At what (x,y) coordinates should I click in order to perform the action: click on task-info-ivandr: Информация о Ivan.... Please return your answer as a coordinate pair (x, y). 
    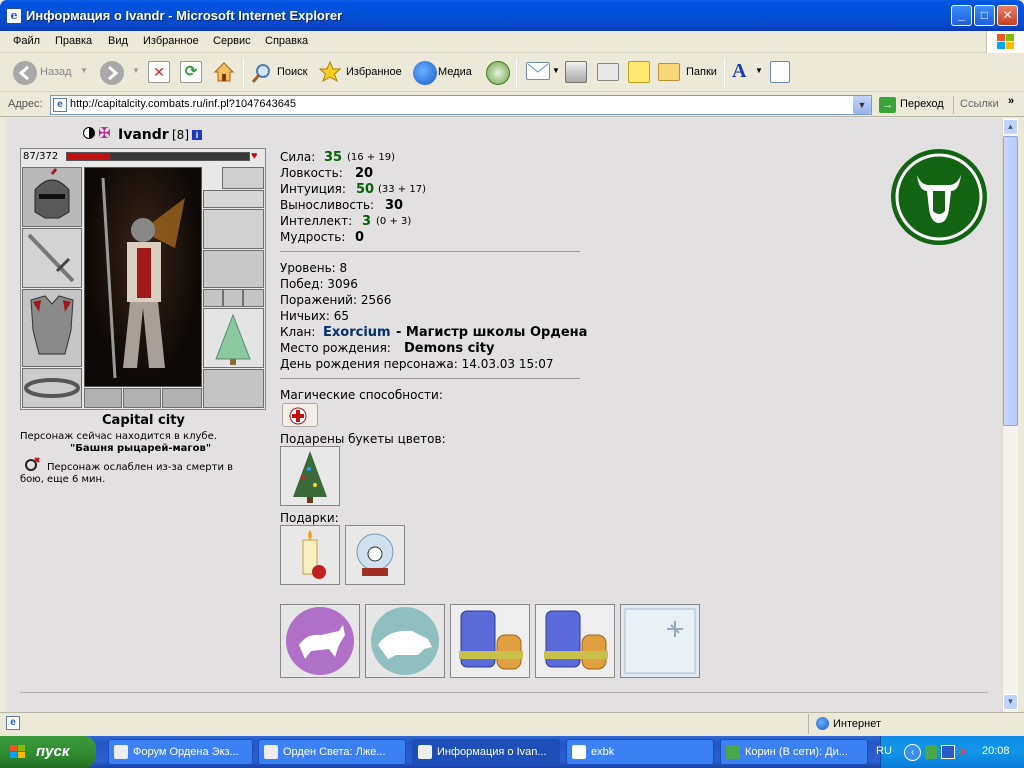
    Looking at the image, I should click on (486, 752).